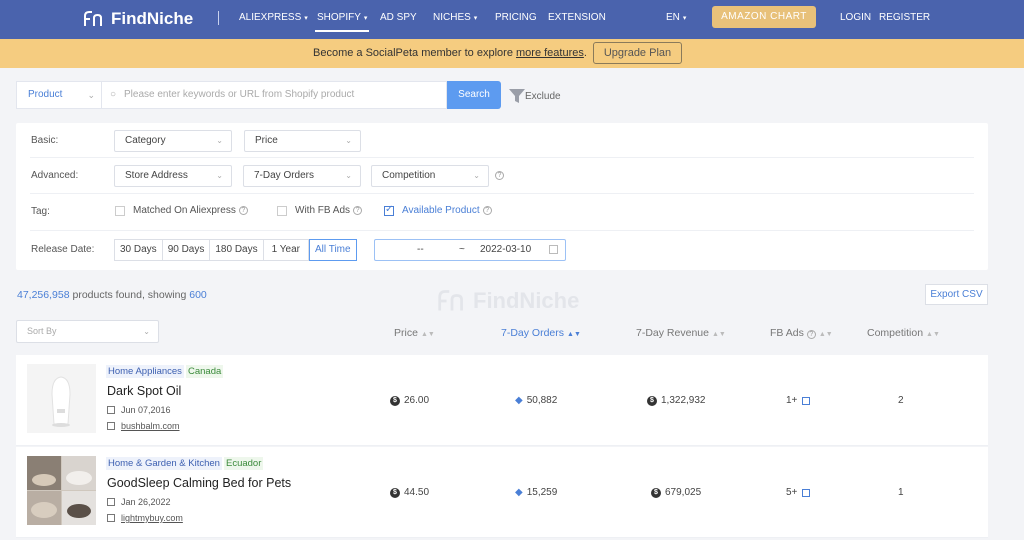  What do you see at coordinates (87, 331) in the screenshot?
I see `sort-by-select: Sort By ⌄` at bounding box center [87, 331].